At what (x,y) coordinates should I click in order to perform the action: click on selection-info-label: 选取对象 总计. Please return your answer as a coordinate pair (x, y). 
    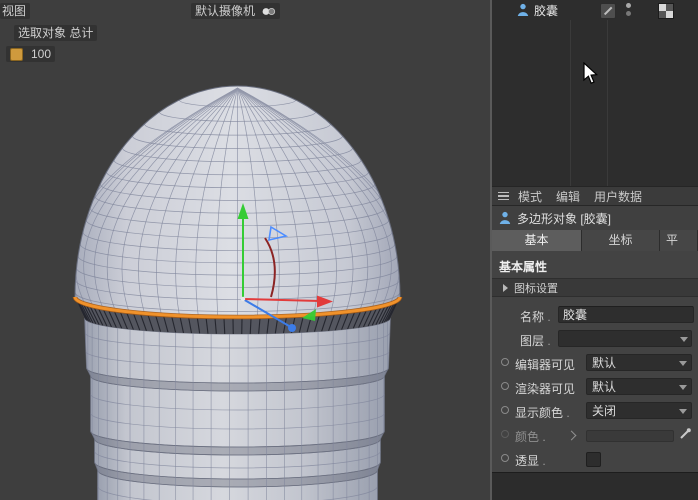
    Looking at the image, I should click on (56, 33).